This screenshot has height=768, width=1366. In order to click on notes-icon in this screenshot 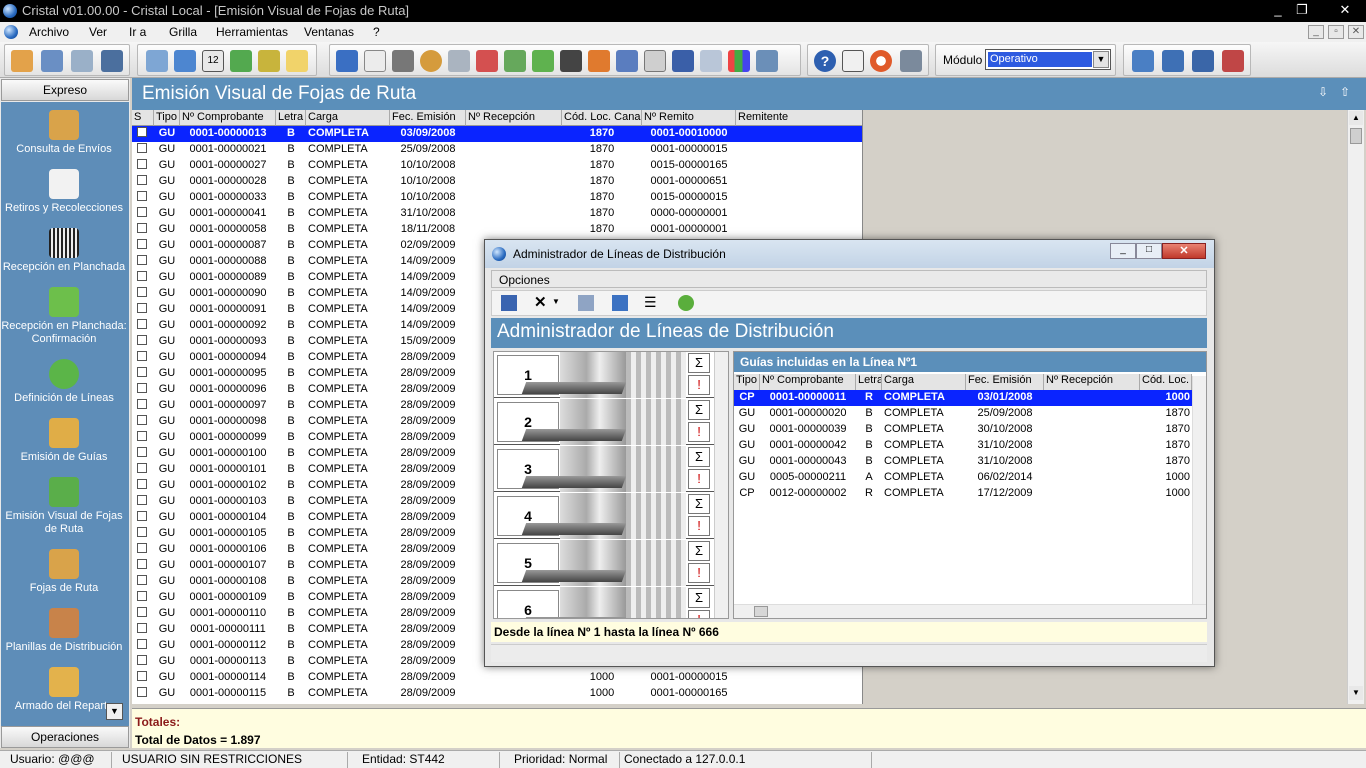, I will do `click(853, 61)`.